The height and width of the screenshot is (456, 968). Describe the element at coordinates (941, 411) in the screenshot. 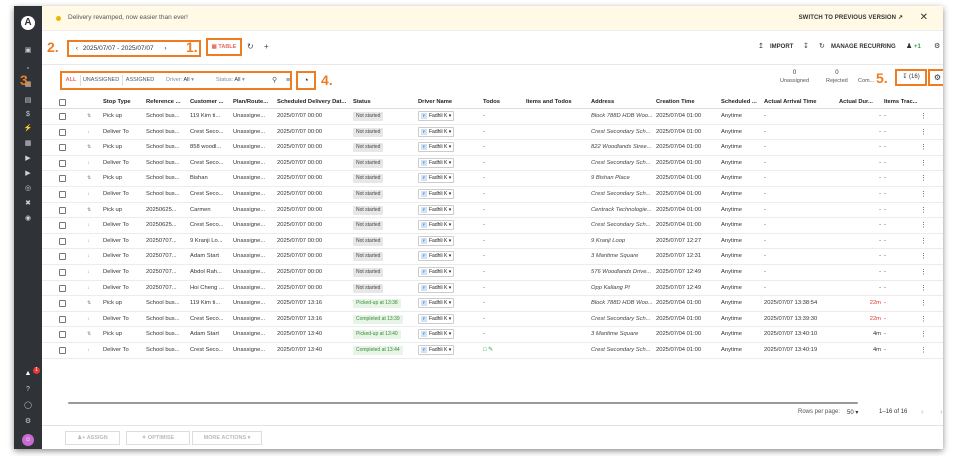

I see `next-page-icon: ›` at that location.